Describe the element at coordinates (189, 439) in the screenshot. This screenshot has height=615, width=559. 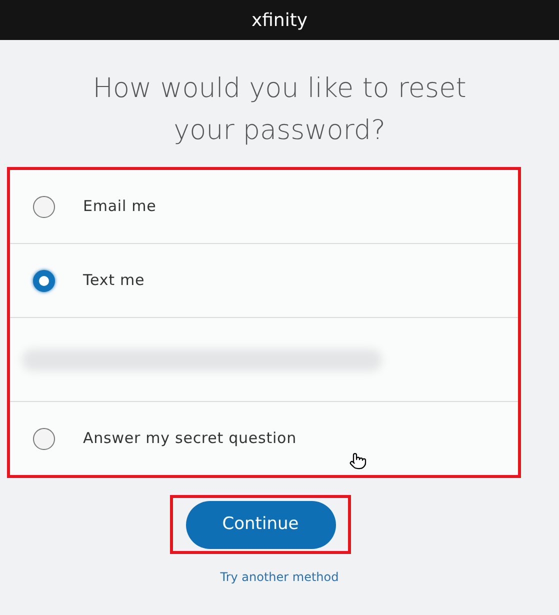
I see `option-label: Answer my secret question` at that location.